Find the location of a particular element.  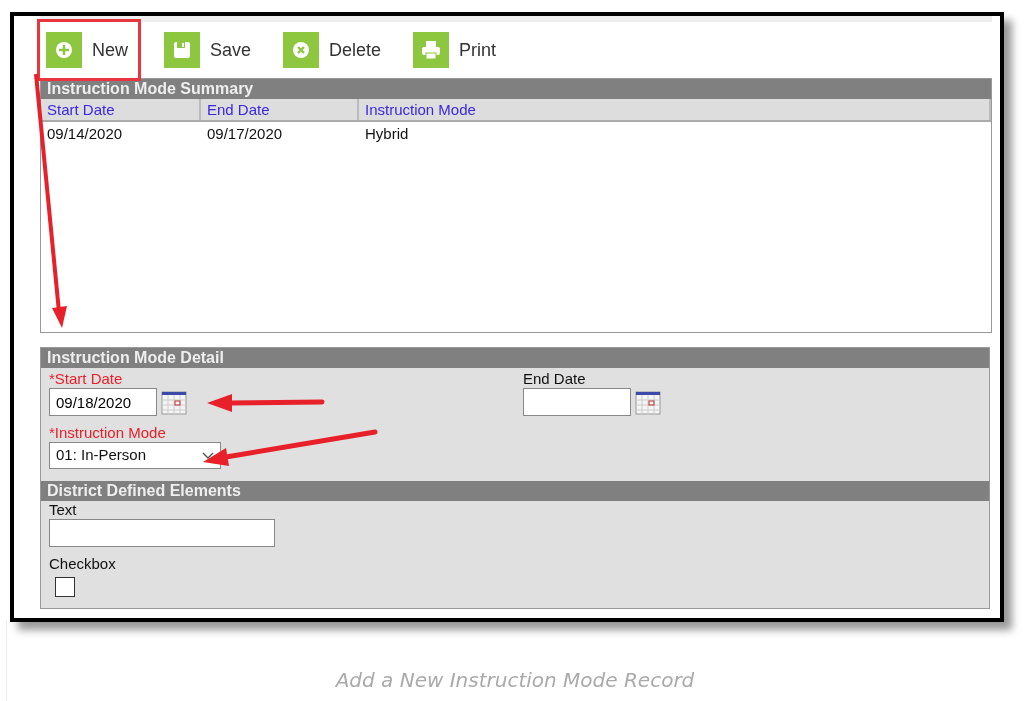

column-header: Start Date is located at coordinates (121, 109).